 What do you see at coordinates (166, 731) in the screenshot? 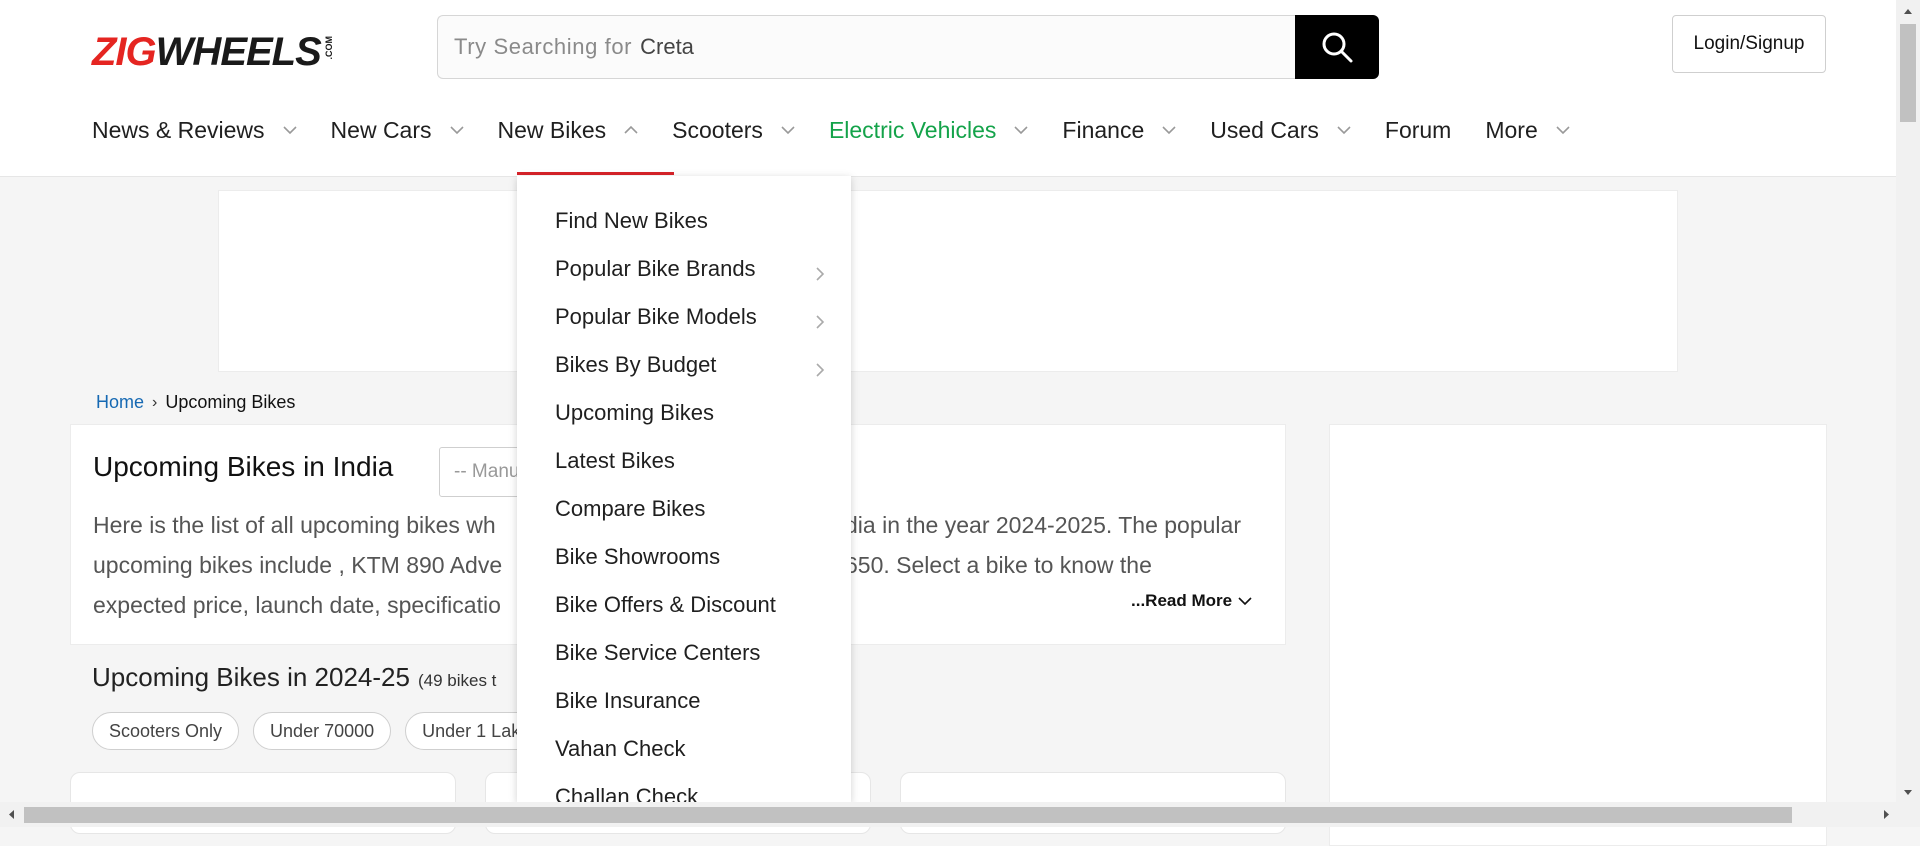
I see `filter-chip: Scooters Only` at bounding box center [166, 731].